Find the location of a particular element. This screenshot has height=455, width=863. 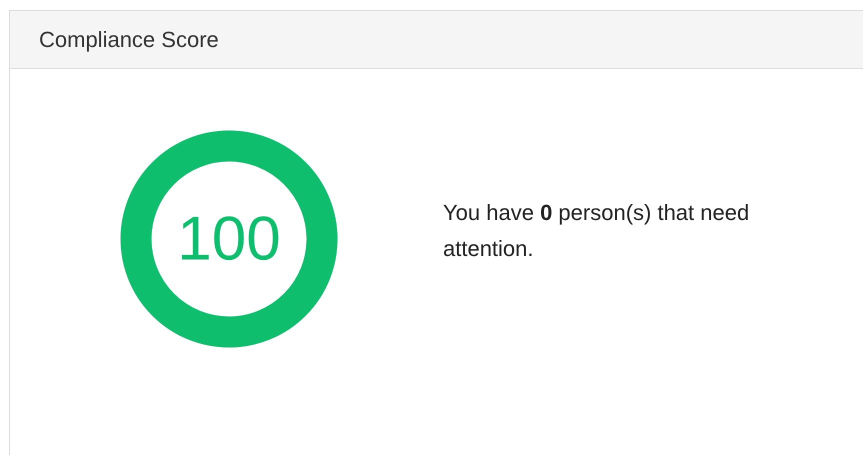

attention-message: You have 0 person(s) that need attention. is located at coordinates (596, 231).